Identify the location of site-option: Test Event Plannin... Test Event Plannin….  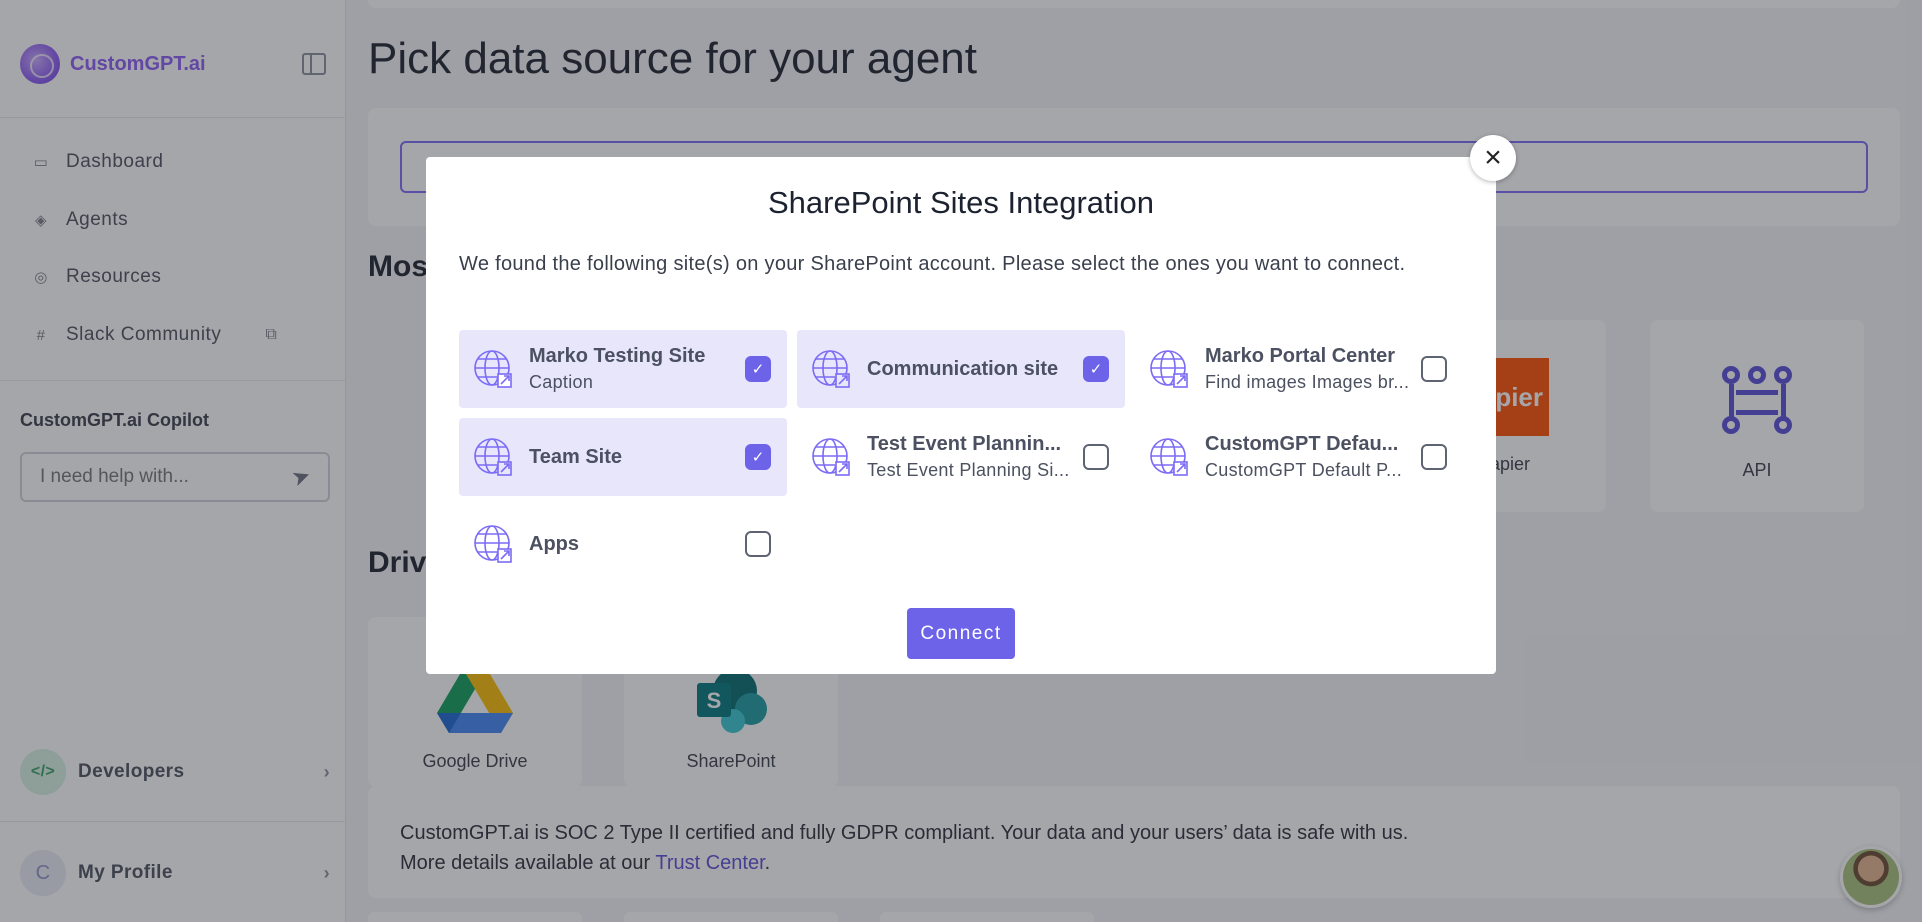
(961, 457).